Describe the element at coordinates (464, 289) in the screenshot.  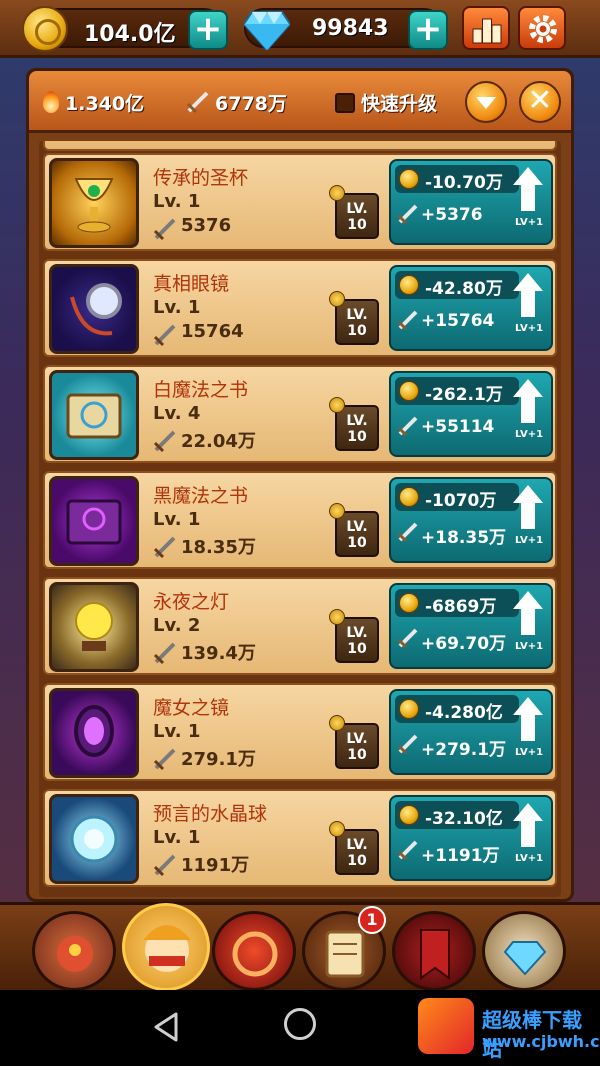
I see `upgrade-cost: -42.80万` at that location.